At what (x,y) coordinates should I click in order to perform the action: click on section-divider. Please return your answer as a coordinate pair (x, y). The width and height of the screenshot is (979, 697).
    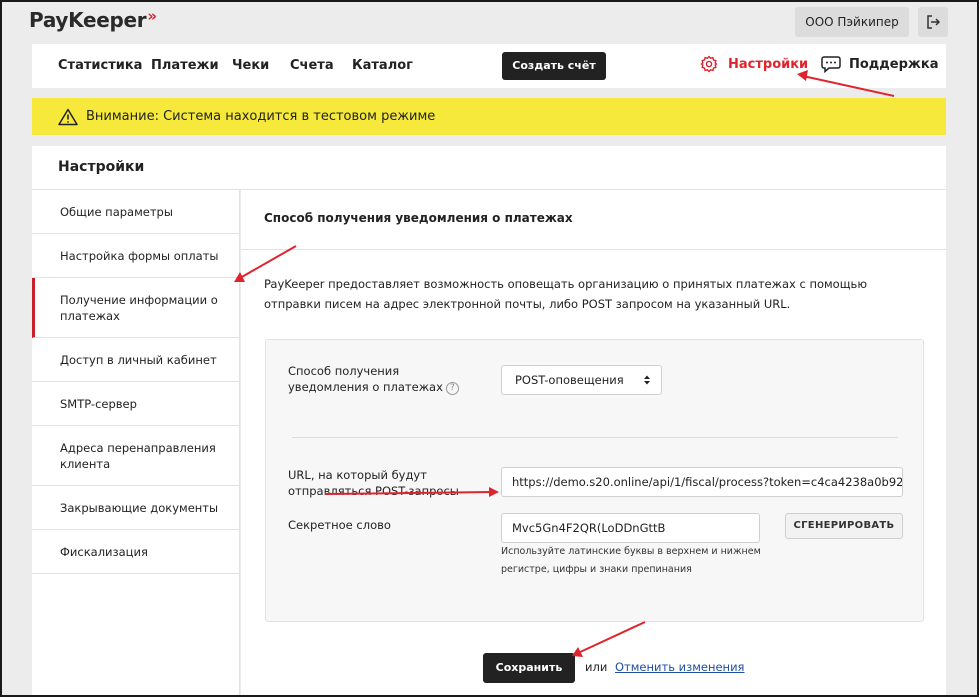
    Looking at the image, I should click on (593, 249).